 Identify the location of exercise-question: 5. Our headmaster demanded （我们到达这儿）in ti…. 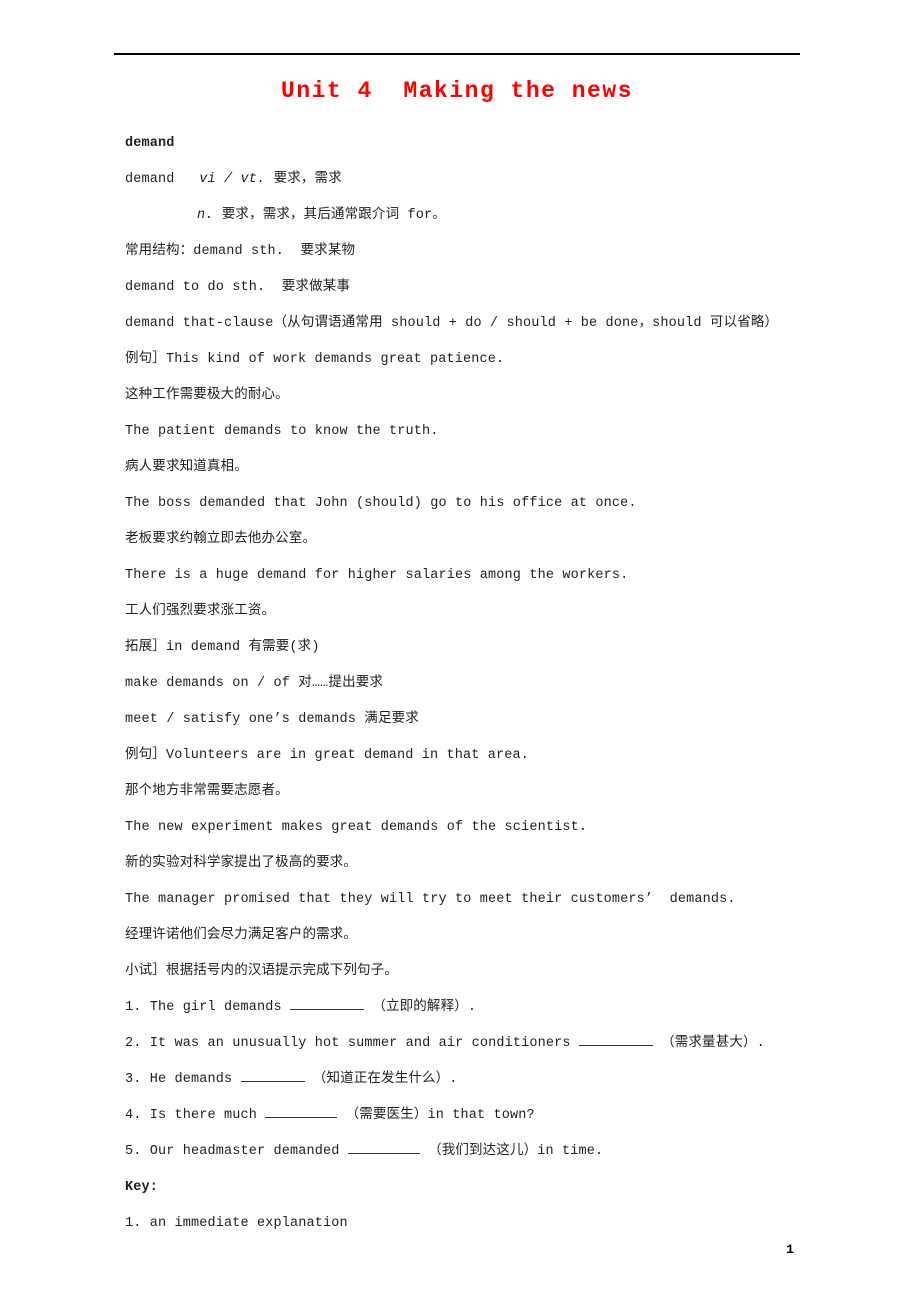
(470, 1152).